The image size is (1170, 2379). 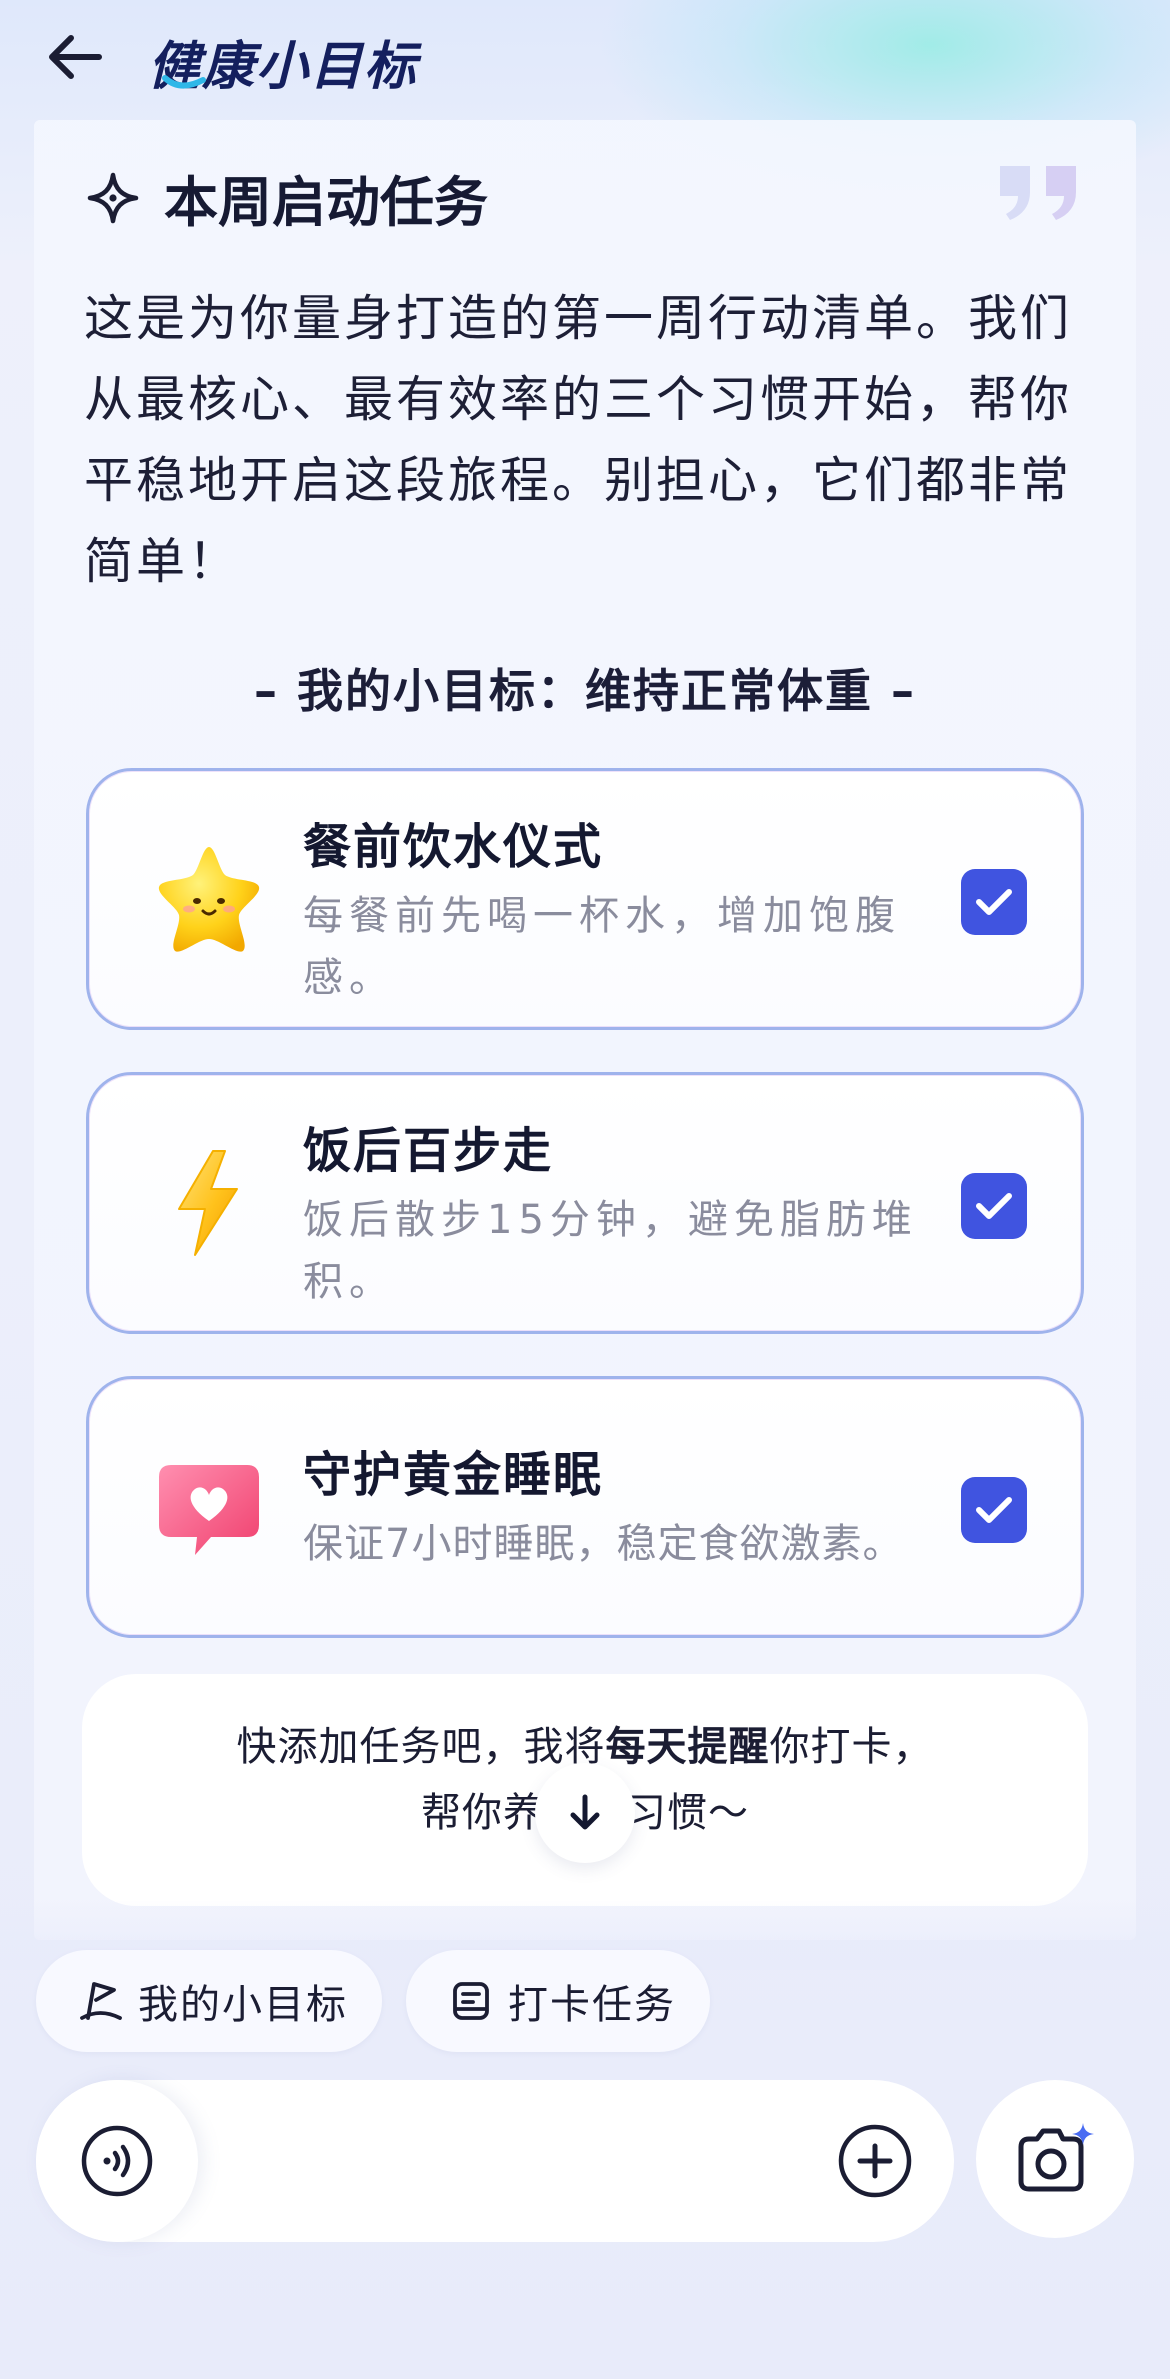 What do you see at coordinates (585, 57) in the screenshot?
I see `header: 健康小目标` at bounding box center [585, 57].